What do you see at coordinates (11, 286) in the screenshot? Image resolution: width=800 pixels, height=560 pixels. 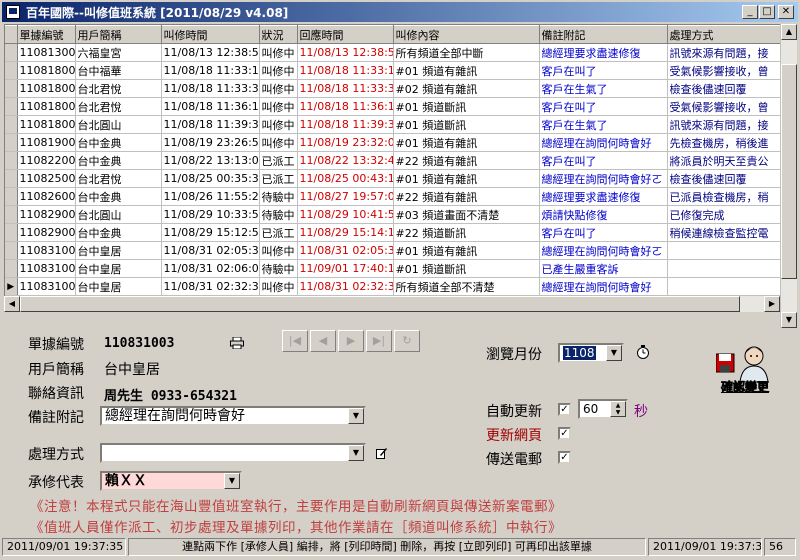 I see `row-indicator: ▶` at bounding box center [11, 286].